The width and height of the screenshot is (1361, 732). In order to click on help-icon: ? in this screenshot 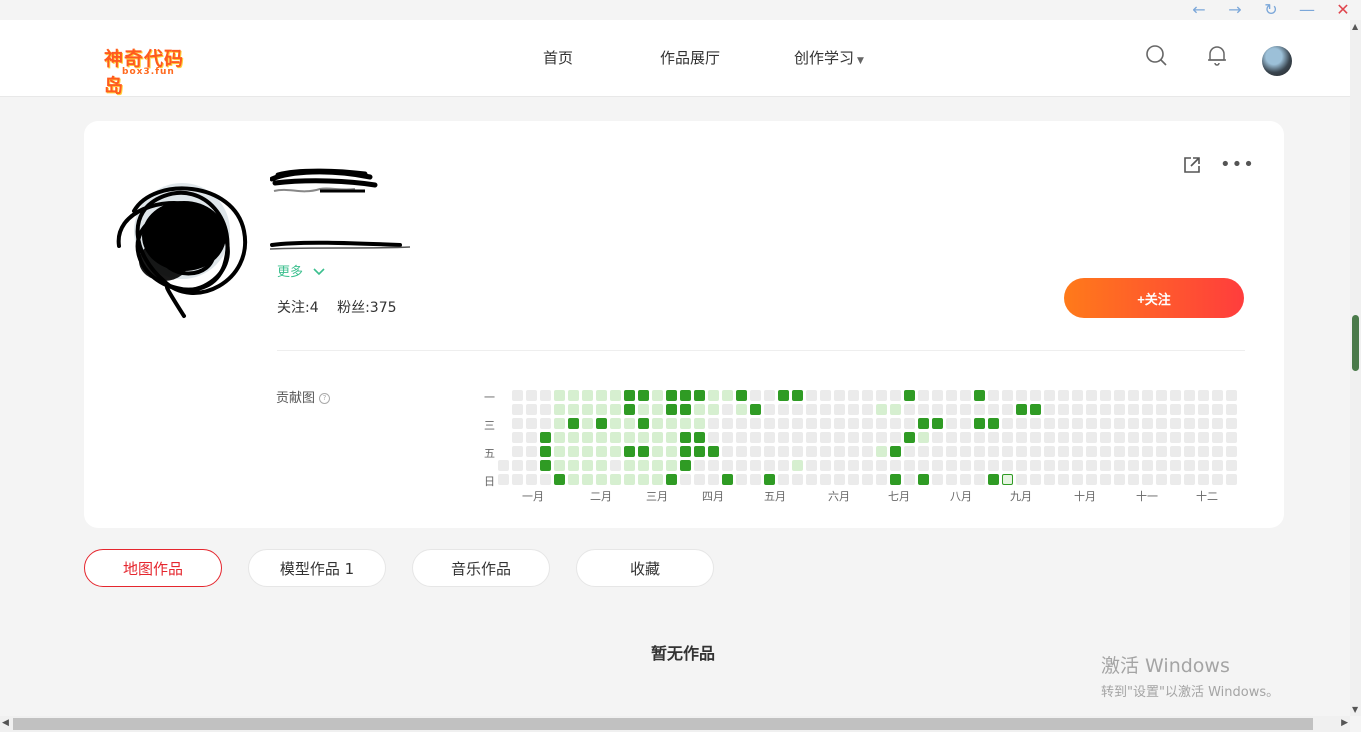, I will do `click(325, 398)`.